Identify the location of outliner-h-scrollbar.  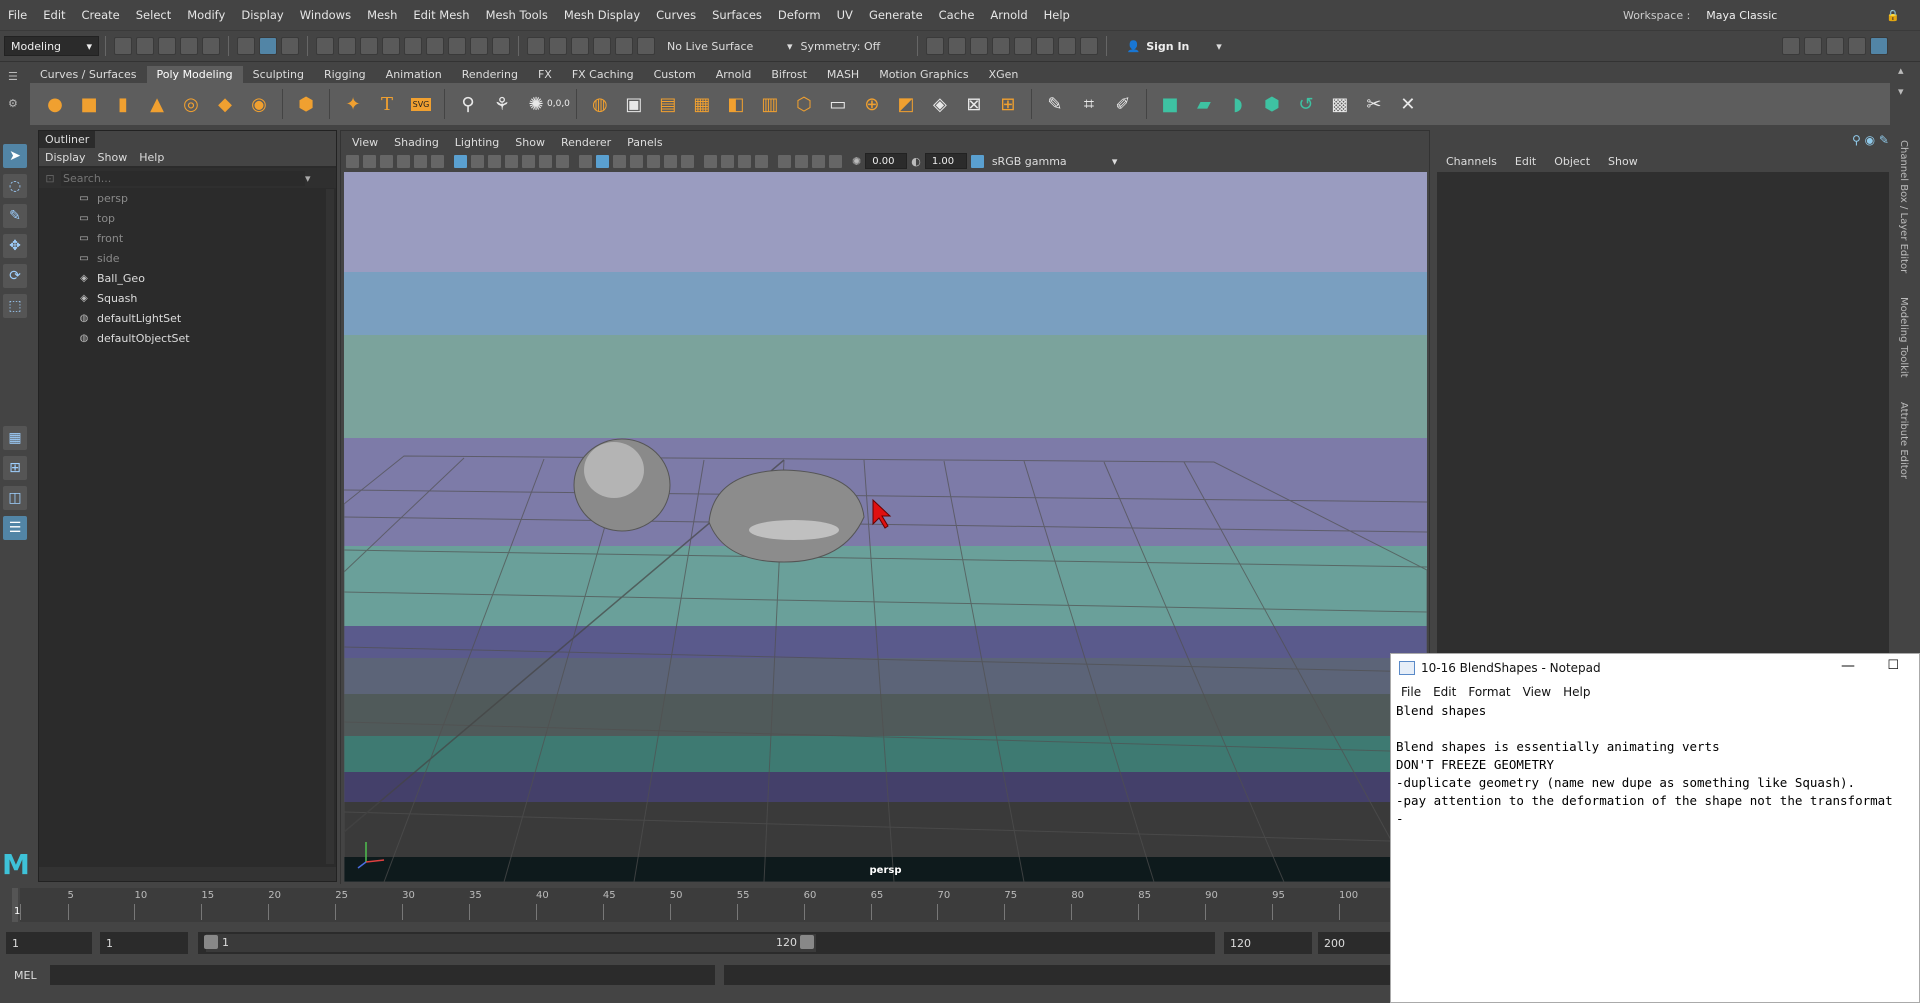
(187, 874).